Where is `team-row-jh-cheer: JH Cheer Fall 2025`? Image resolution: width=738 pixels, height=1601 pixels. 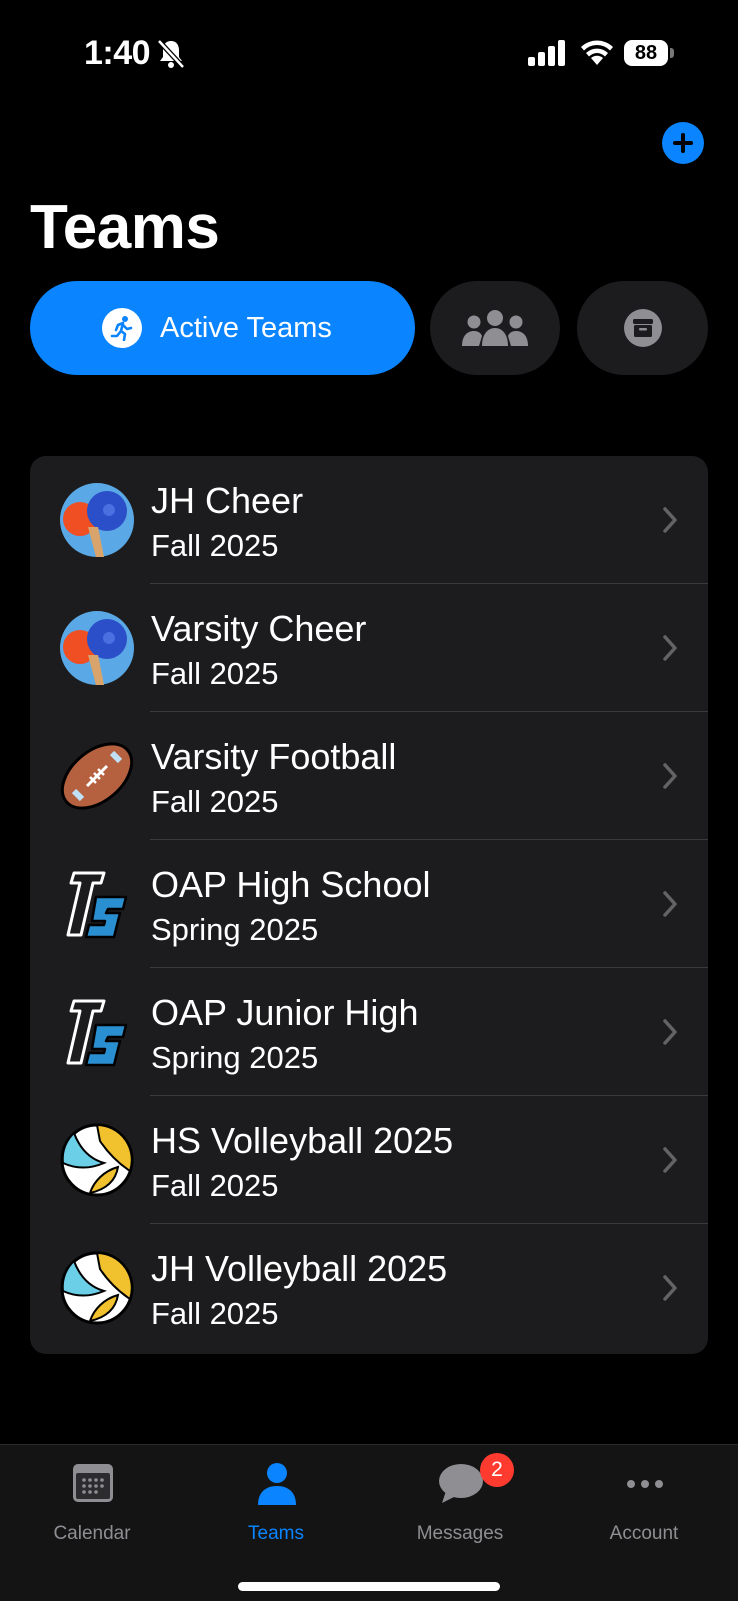
team-row-jh-cheer: JH Cheer Fall 2025 is located at coordinates (369, 520).